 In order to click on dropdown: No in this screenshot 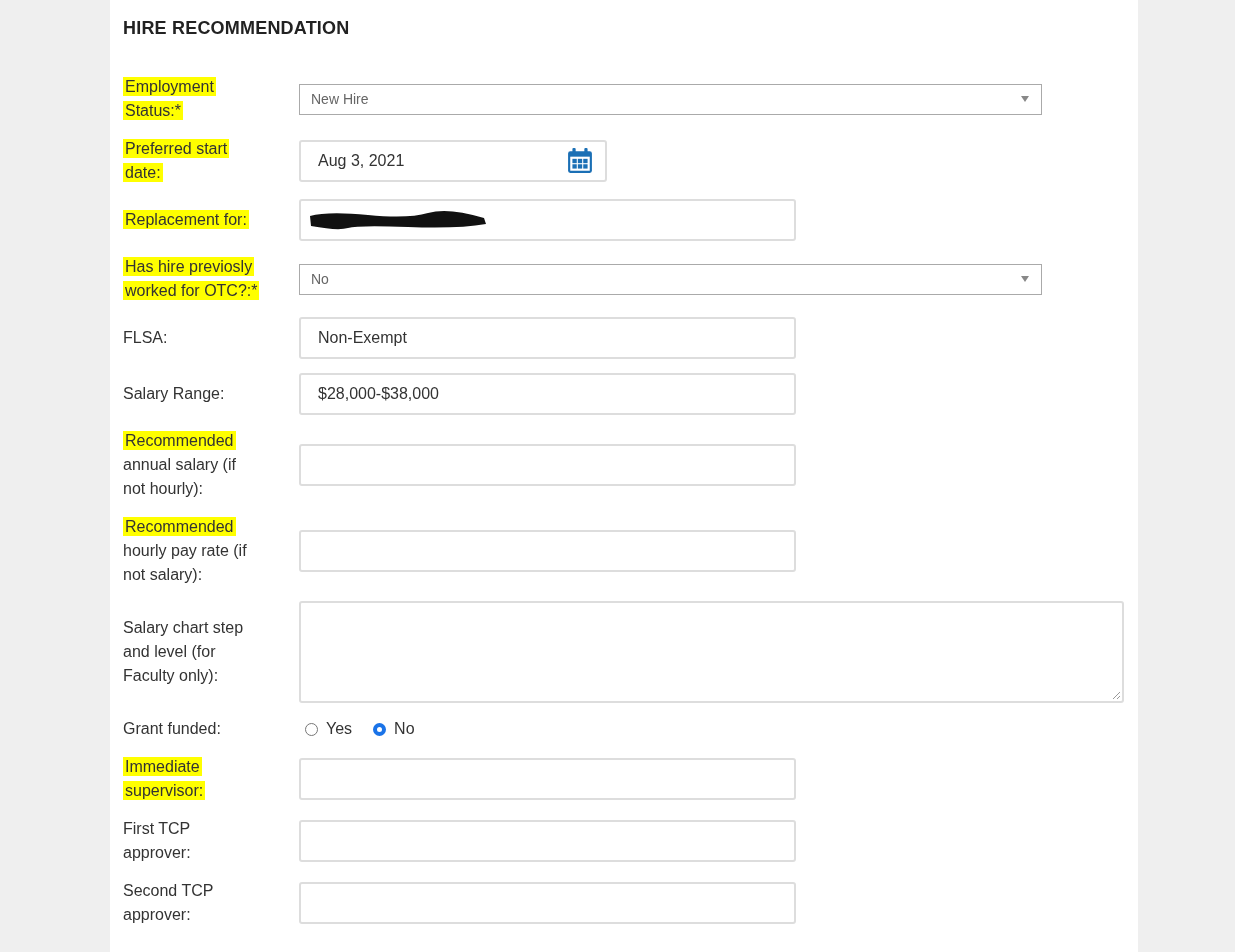, I will do `click(670, 279)`.